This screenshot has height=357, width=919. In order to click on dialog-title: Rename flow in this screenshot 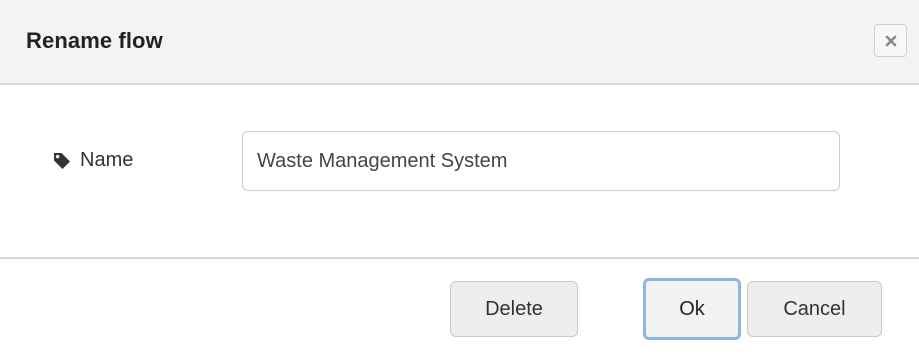, I will do `click(94, 40)`.